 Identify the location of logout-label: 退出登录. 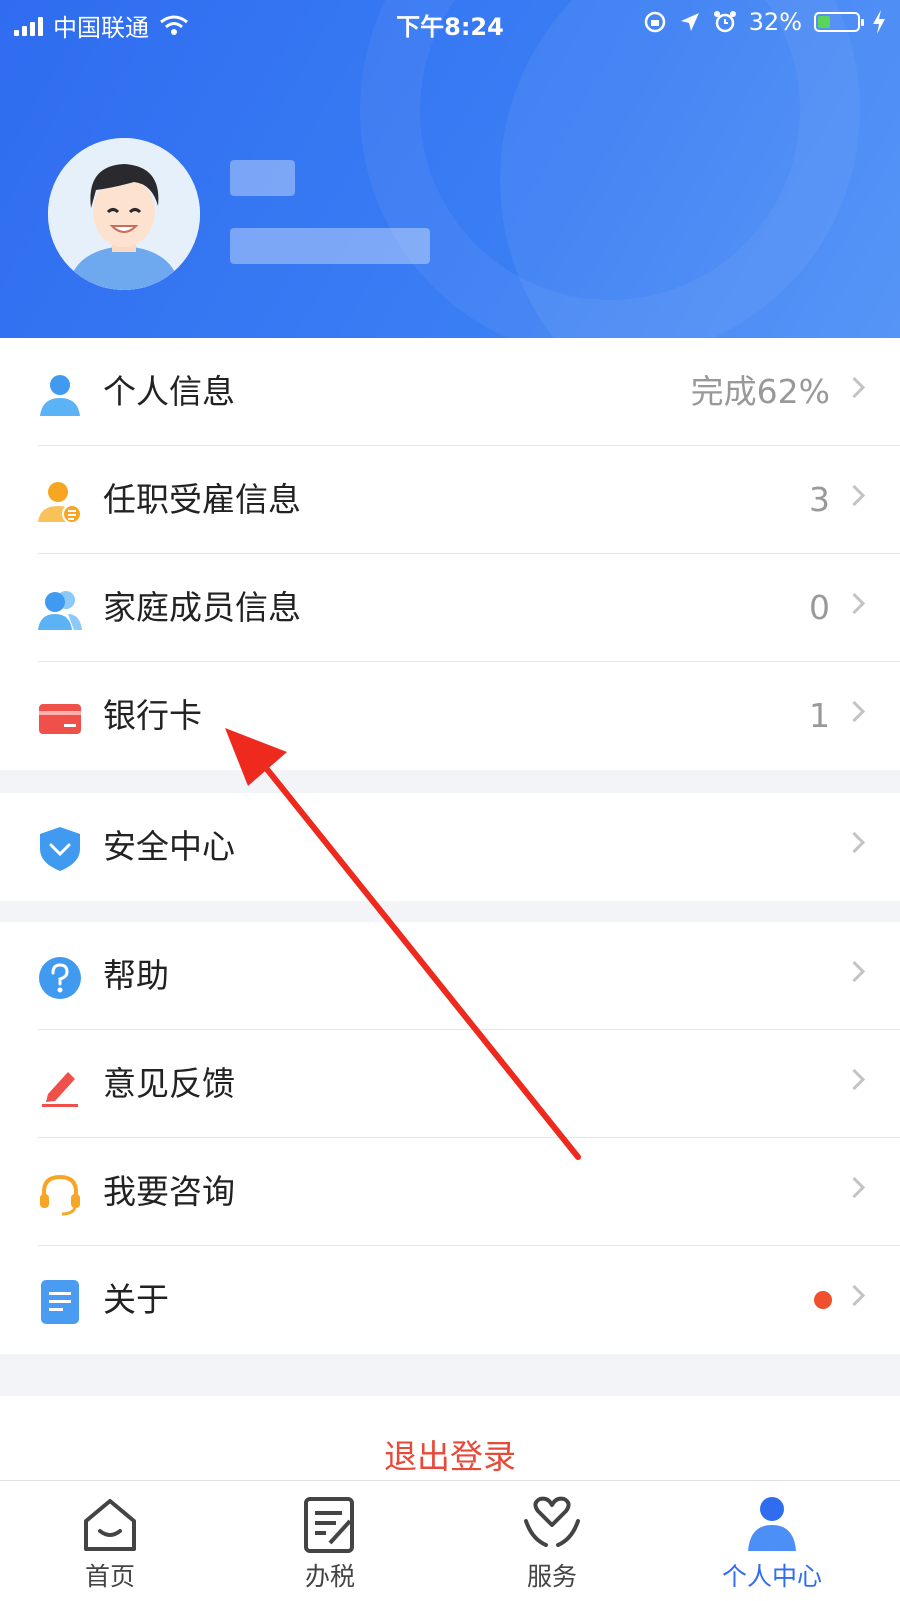
(450, 1456).